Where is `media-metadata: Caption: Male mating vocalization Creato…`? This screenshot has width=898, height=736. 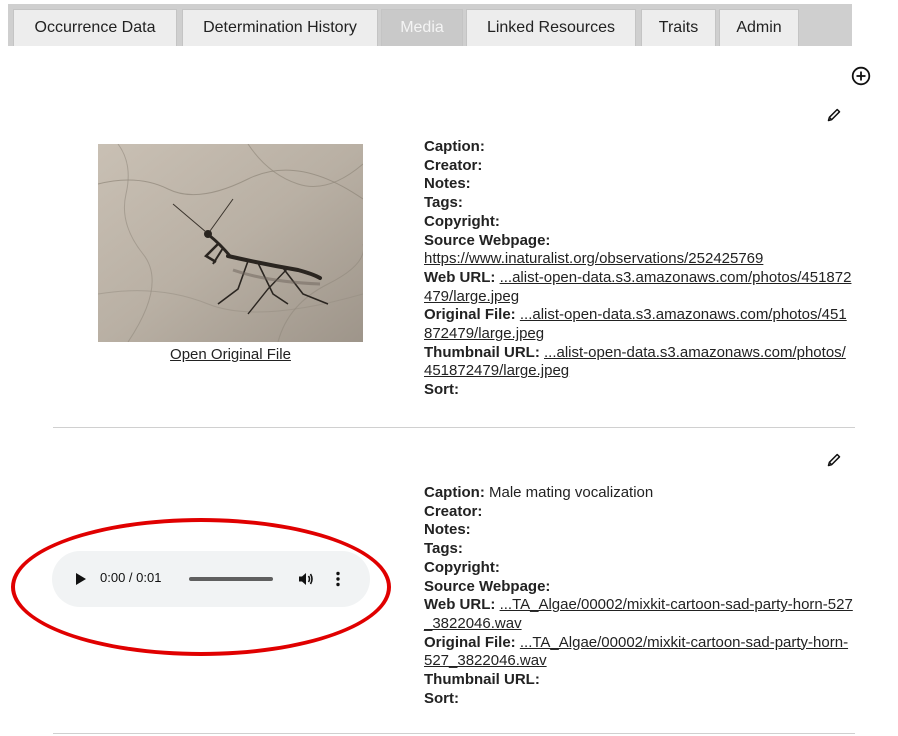
media-metadata: Caption: Male mating vocalization Creato… is located at coordinates (639, 596).